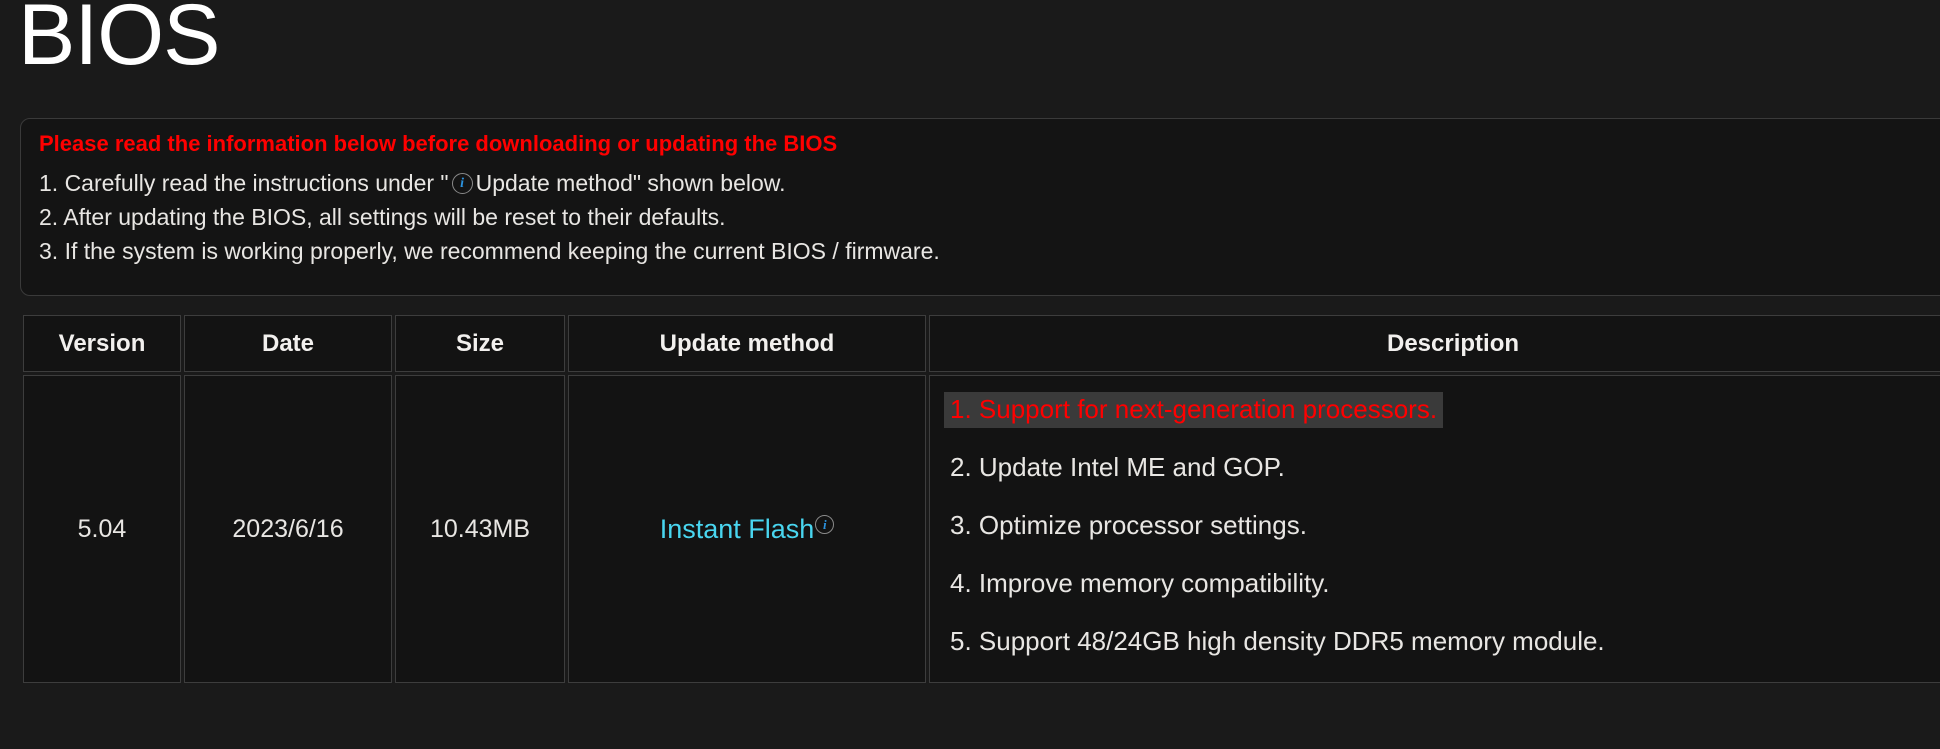 The image size is (1940, 749). Describe the element at coordinates (480, 529) in the screenshot. I see `cell-size: 10.43MB` at that location.